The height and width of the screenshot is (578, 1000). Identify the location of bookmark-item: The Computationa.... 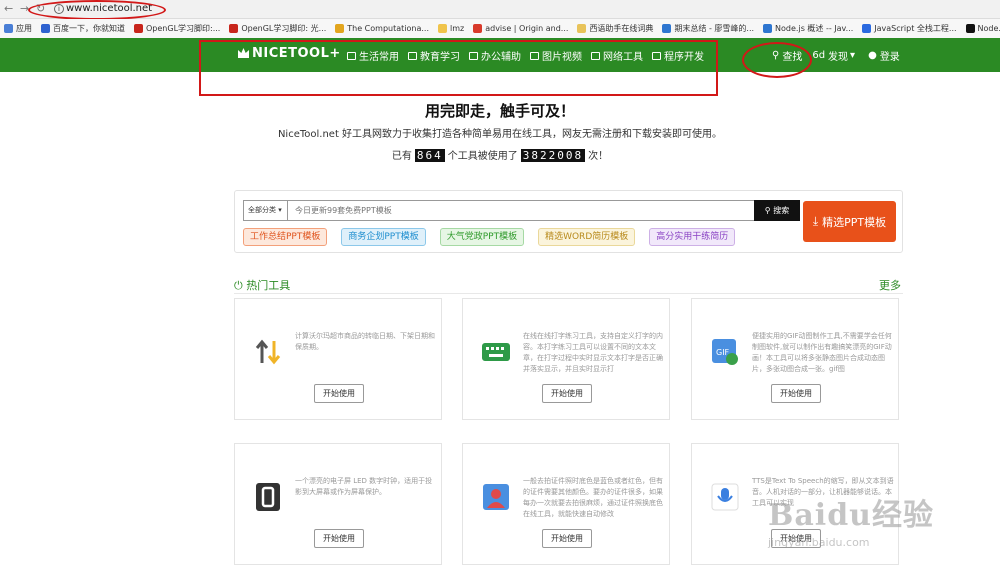
(382, 28).